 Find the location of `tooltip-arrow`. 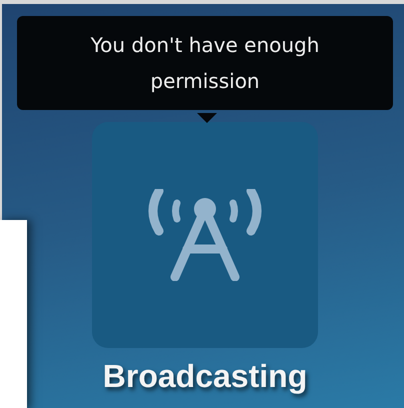

tooltip-arrow is located at coordinates (207, 118).